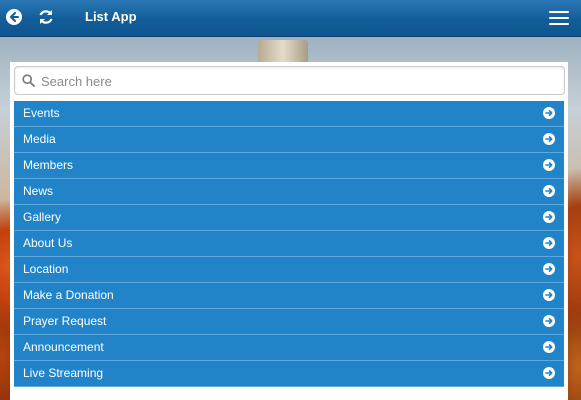  I want to click on list-item-label: Events, so click(41, 113).